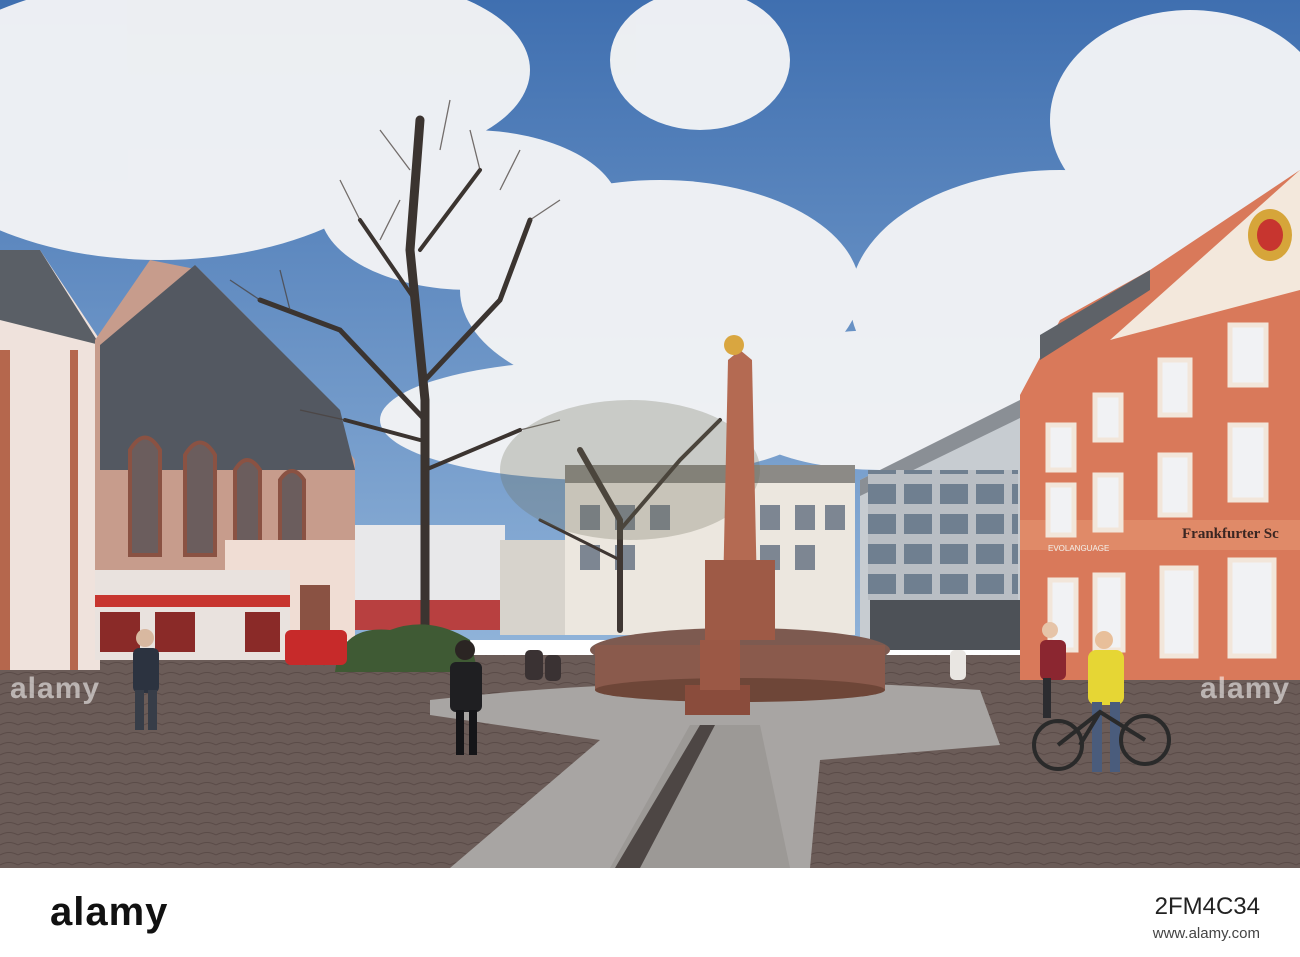 This screenshot has height=957, width=1300. Describe the element at coordinates (1230, 534) in the screenshot. I see `bank-sign: Frankfurter Sc` at that location.